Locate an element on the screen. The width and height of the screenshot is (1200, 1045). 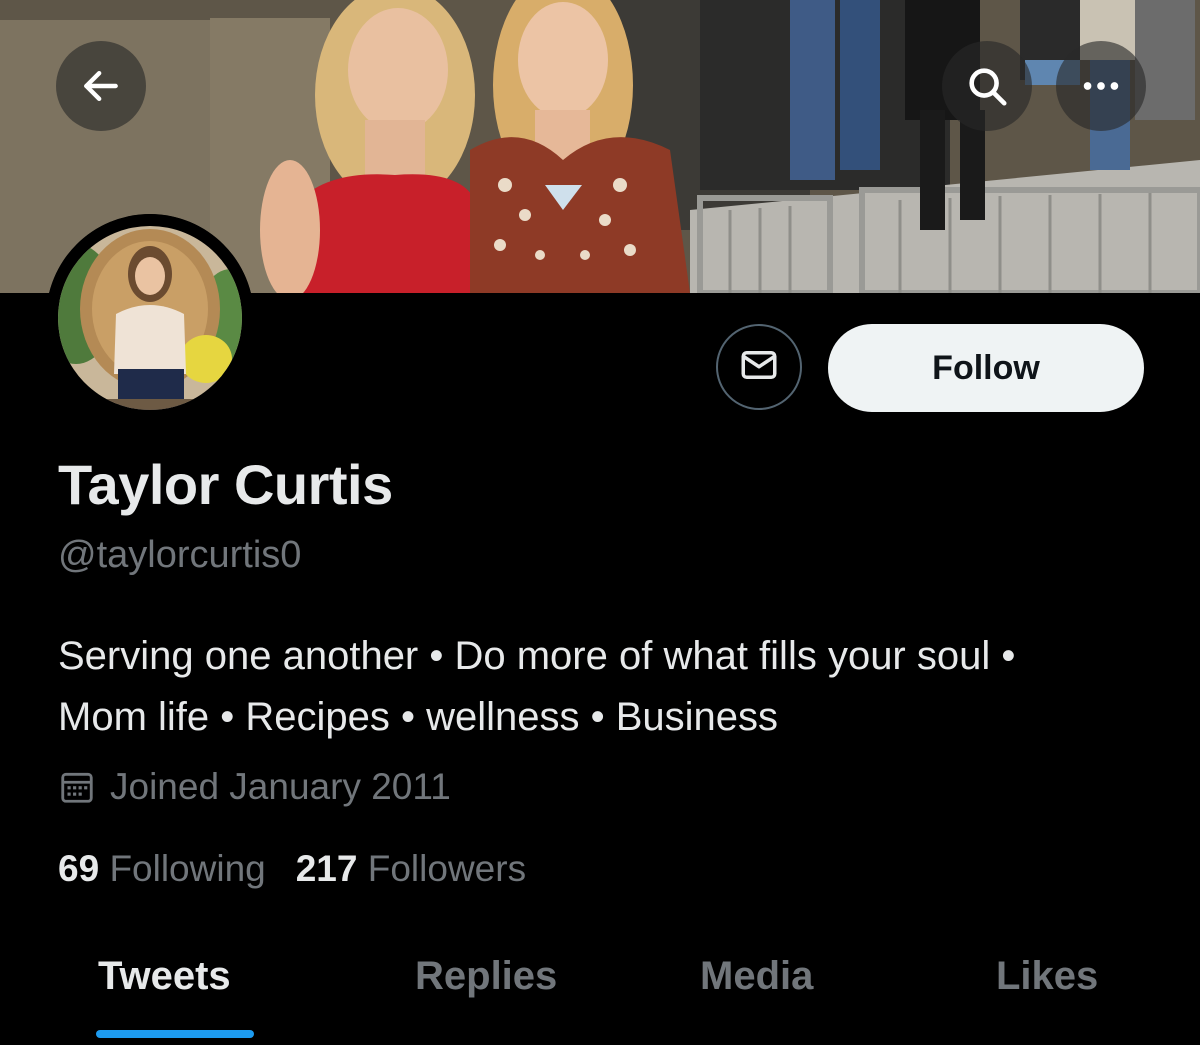
following-link: 69 Following is located at coordinates (162, 869).